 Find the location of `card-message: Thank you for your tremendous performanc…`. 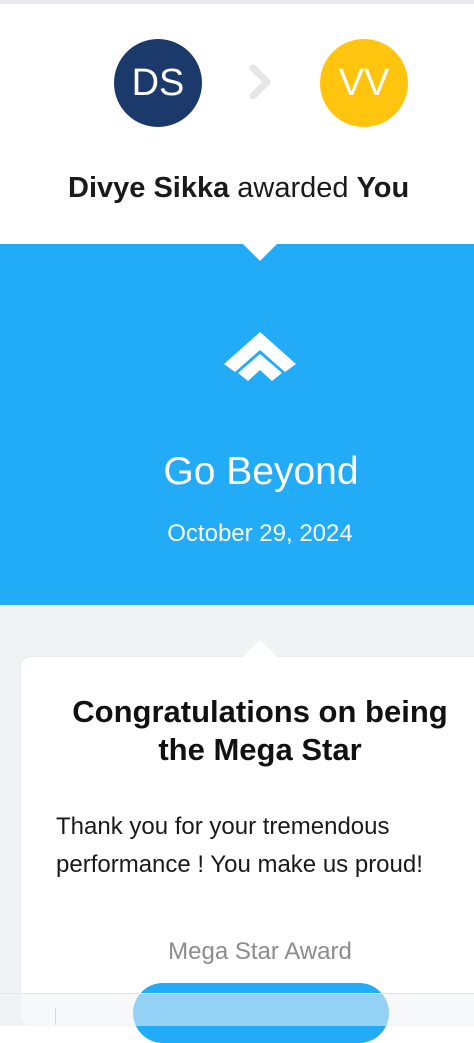

card-message: Thank you for your tremendous performanc… is located at coordinates (239, 845).